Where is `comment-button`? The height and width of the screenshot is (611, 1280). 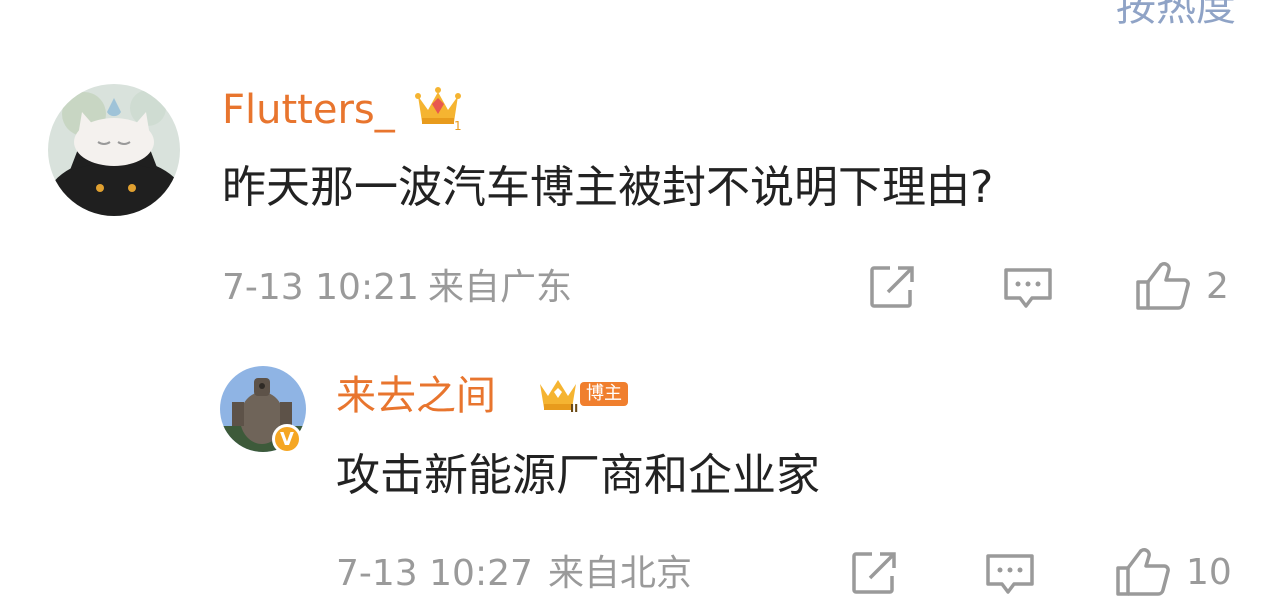
comment-button is located at coordinates (1028, 289).